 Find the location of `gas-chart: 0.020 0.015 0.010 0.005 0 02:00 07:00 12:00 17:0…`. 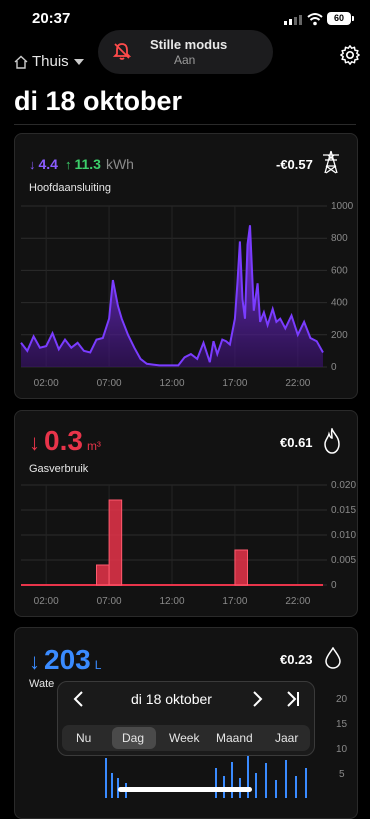

gas-chart: 0.020 0.015 0.010 0.005 0 02:00 07:00 12:00 17:0… is located at coordinates (188, 543).